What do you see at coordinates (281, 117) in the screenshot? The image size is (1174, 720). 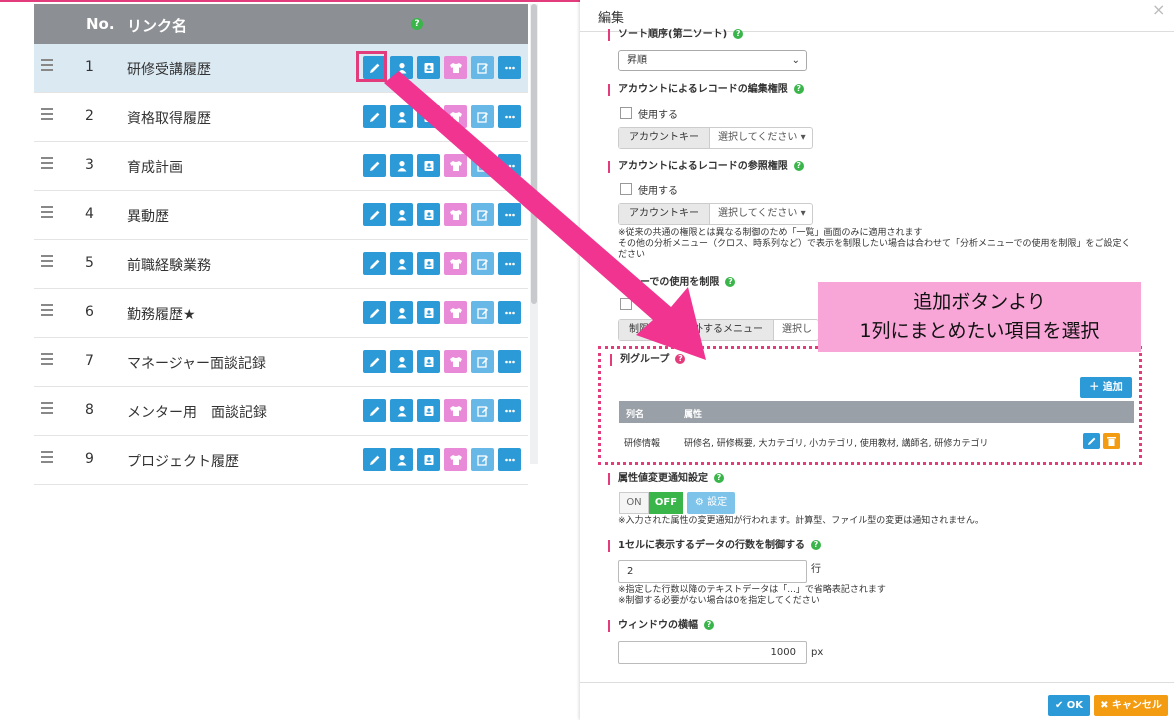 I see `table-row: 2 資格取得履歴` at bounding box center [281, 117].